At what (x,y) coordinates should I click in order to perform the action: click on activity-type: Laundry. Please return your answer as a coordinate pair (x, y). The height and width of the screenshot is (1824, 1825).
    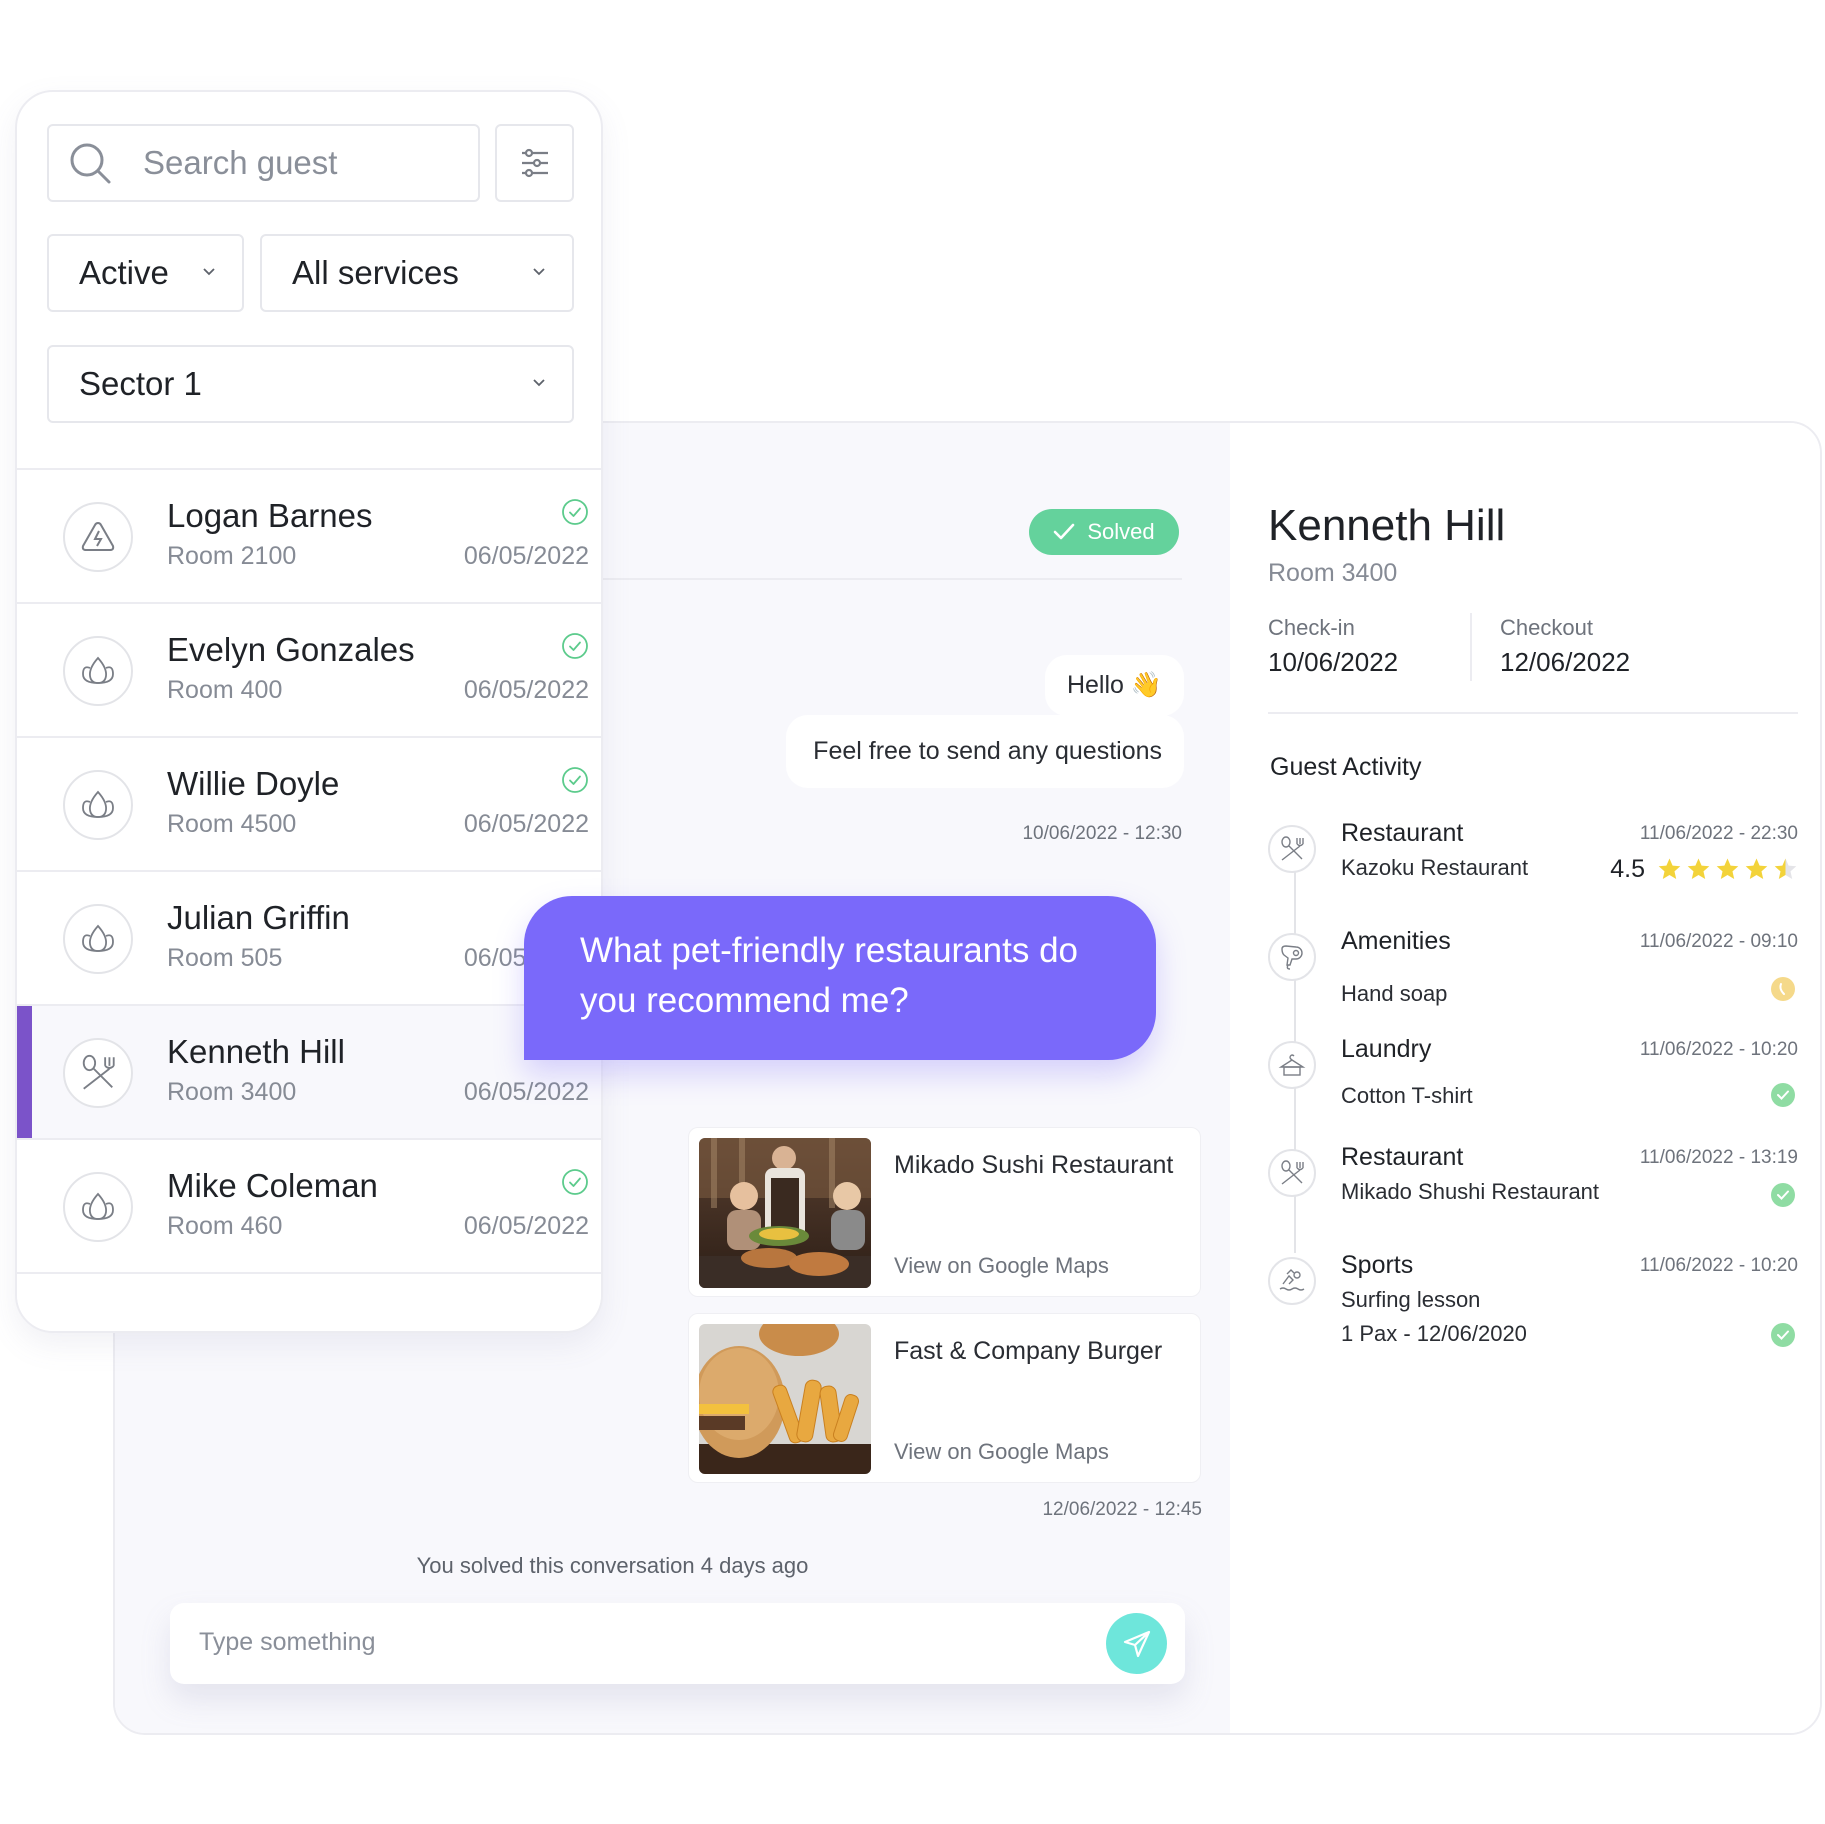
    Looking at the image, I should click on (1386, 1049).